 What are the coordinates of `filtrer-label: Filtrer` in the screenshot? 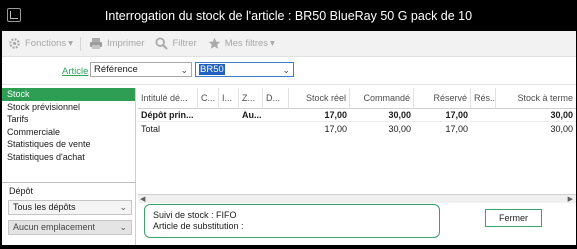 It's located at (184, 43).